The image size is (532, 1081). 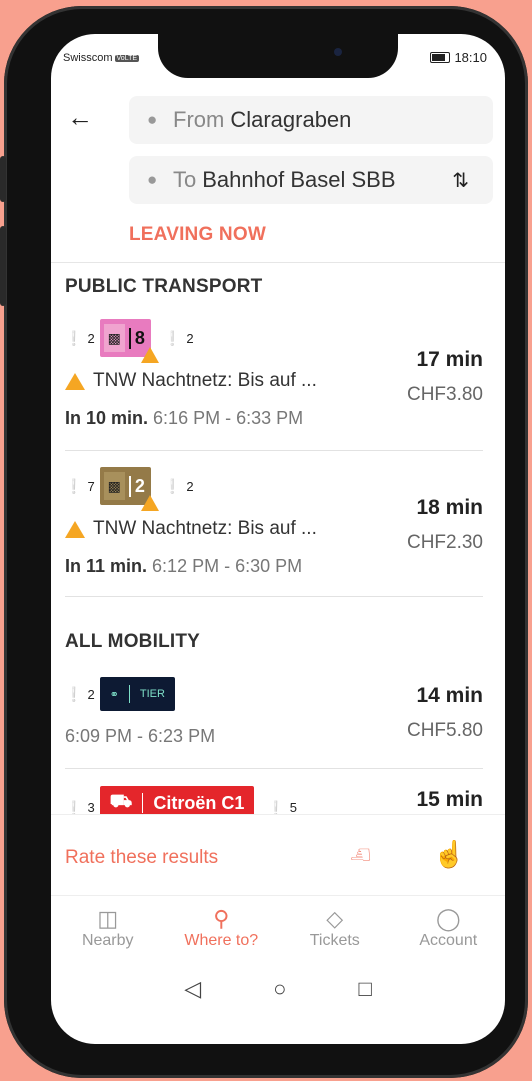 What do you see at coordinates (338, 52) in the screenshot?
I see `front-camera` at bounding box center [338, 52].